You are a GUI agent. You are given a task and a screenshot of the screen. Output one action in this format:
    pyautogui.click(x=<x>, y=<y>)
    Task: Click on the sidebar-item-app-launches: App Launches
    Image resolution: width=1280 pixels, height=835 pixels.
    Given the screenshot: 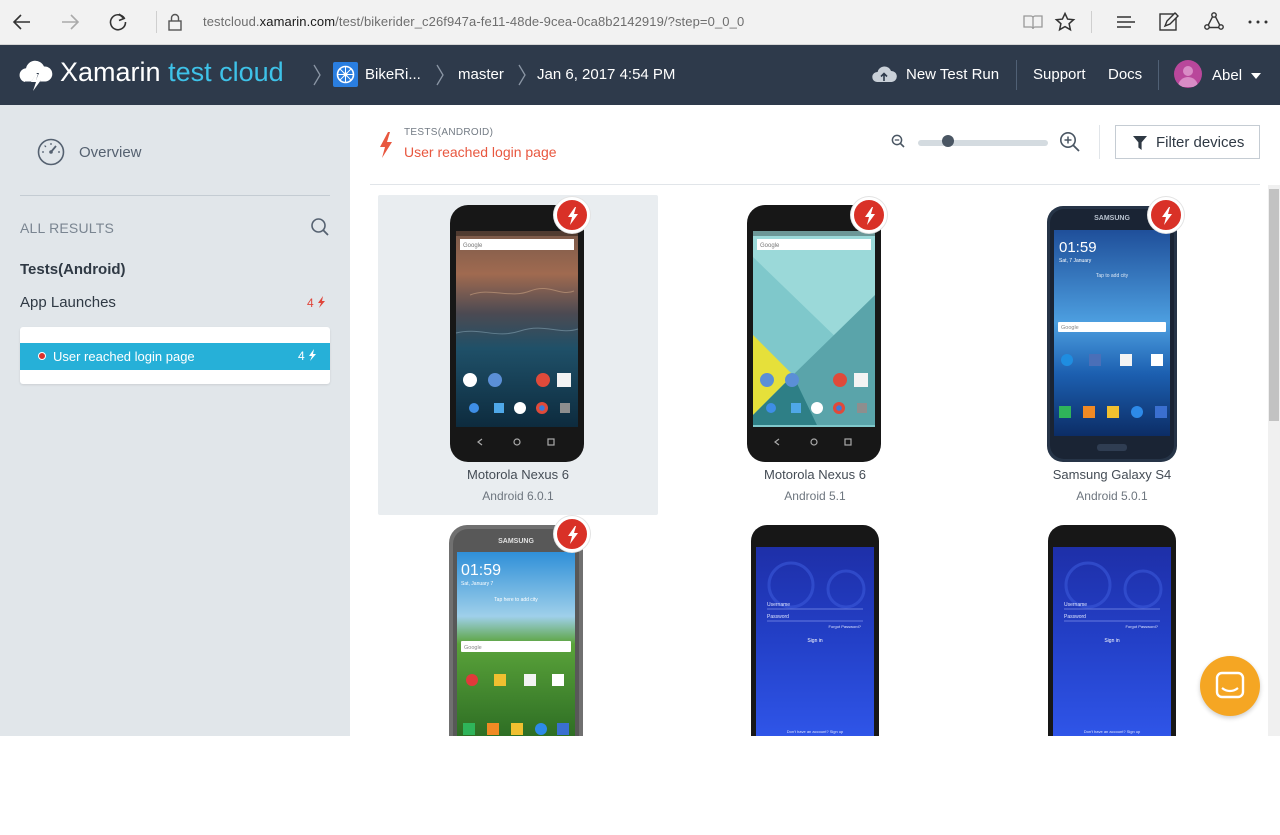 What is the action you would take?
    pyautogui.click(x=68, y=302)
    